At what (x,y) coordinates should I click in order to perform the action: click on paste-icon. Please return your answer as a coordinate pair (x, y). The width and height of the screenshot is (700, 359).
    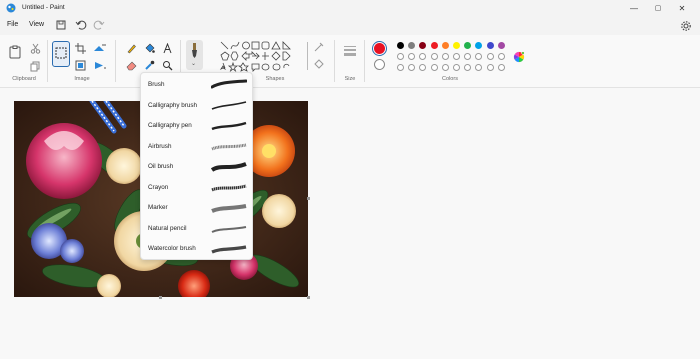
    Looking at the image, I should click on (15, 52).